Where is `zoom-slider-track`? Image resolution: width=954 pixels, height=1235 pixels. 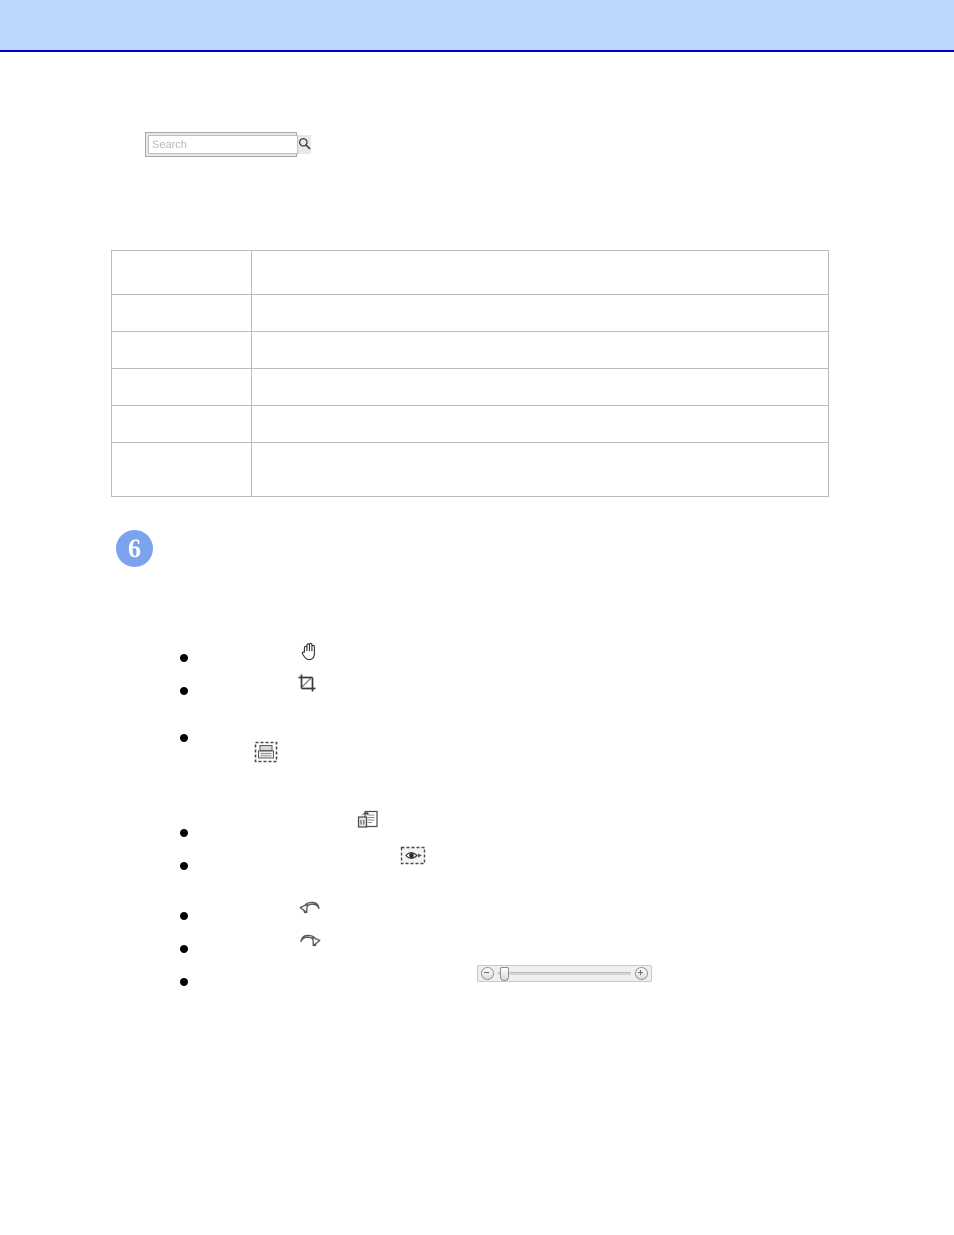 zoom-slider-track is located at coordinates (564, 974).